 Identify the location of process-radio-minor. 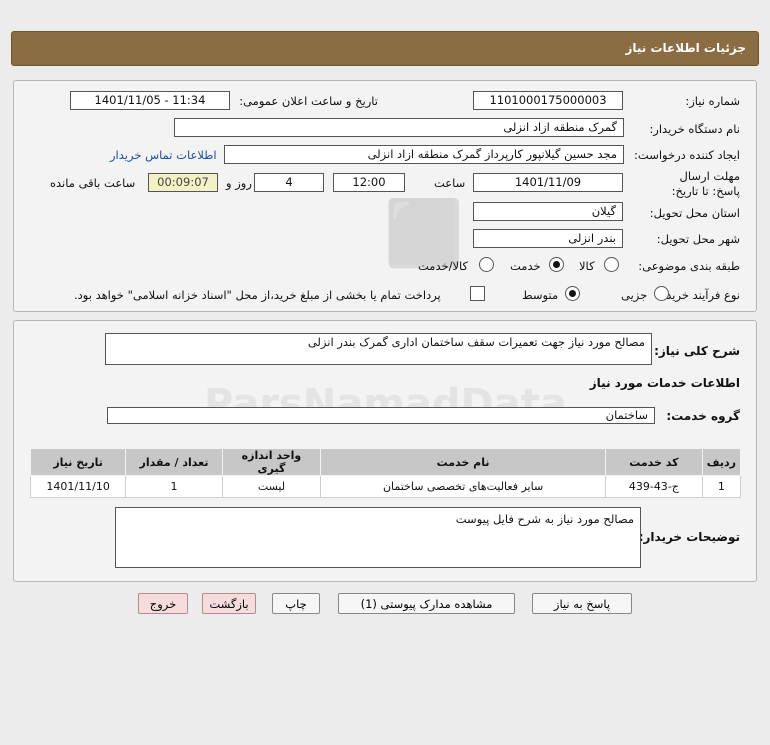
(661, 293).